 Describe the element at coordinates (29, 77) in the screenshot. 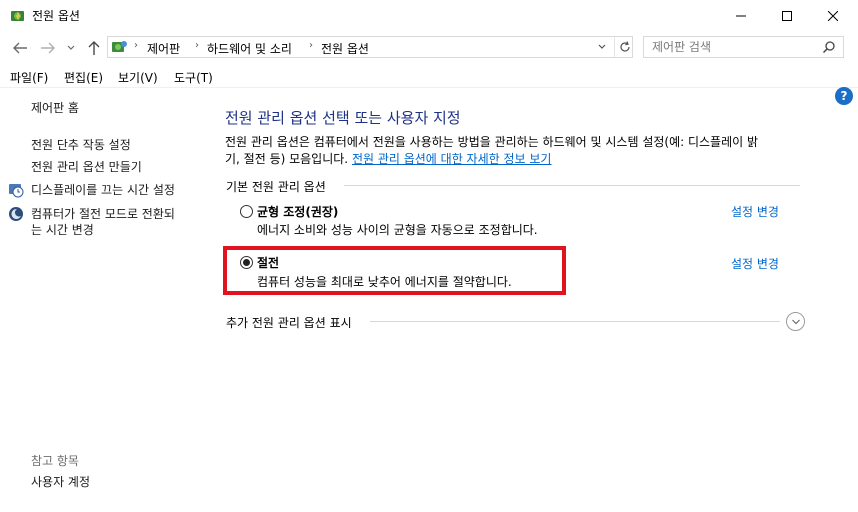

I see `menu-file: 파일(F)` at that location.